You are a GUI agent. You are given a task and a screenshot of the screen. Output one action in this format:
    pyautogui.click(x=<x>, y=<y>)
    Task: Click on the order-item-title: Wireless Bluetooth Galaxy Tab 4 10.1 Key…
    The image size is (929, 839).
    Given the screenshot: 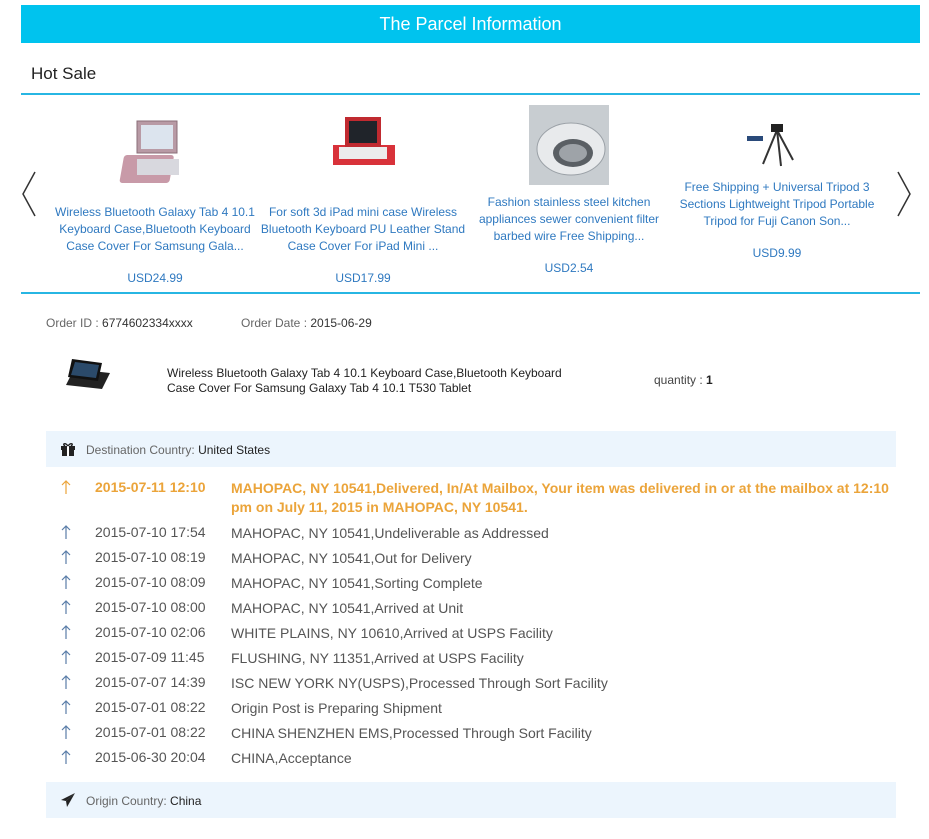 What is the action you would take?
    pyautogui.click(x=364, y=380)
    